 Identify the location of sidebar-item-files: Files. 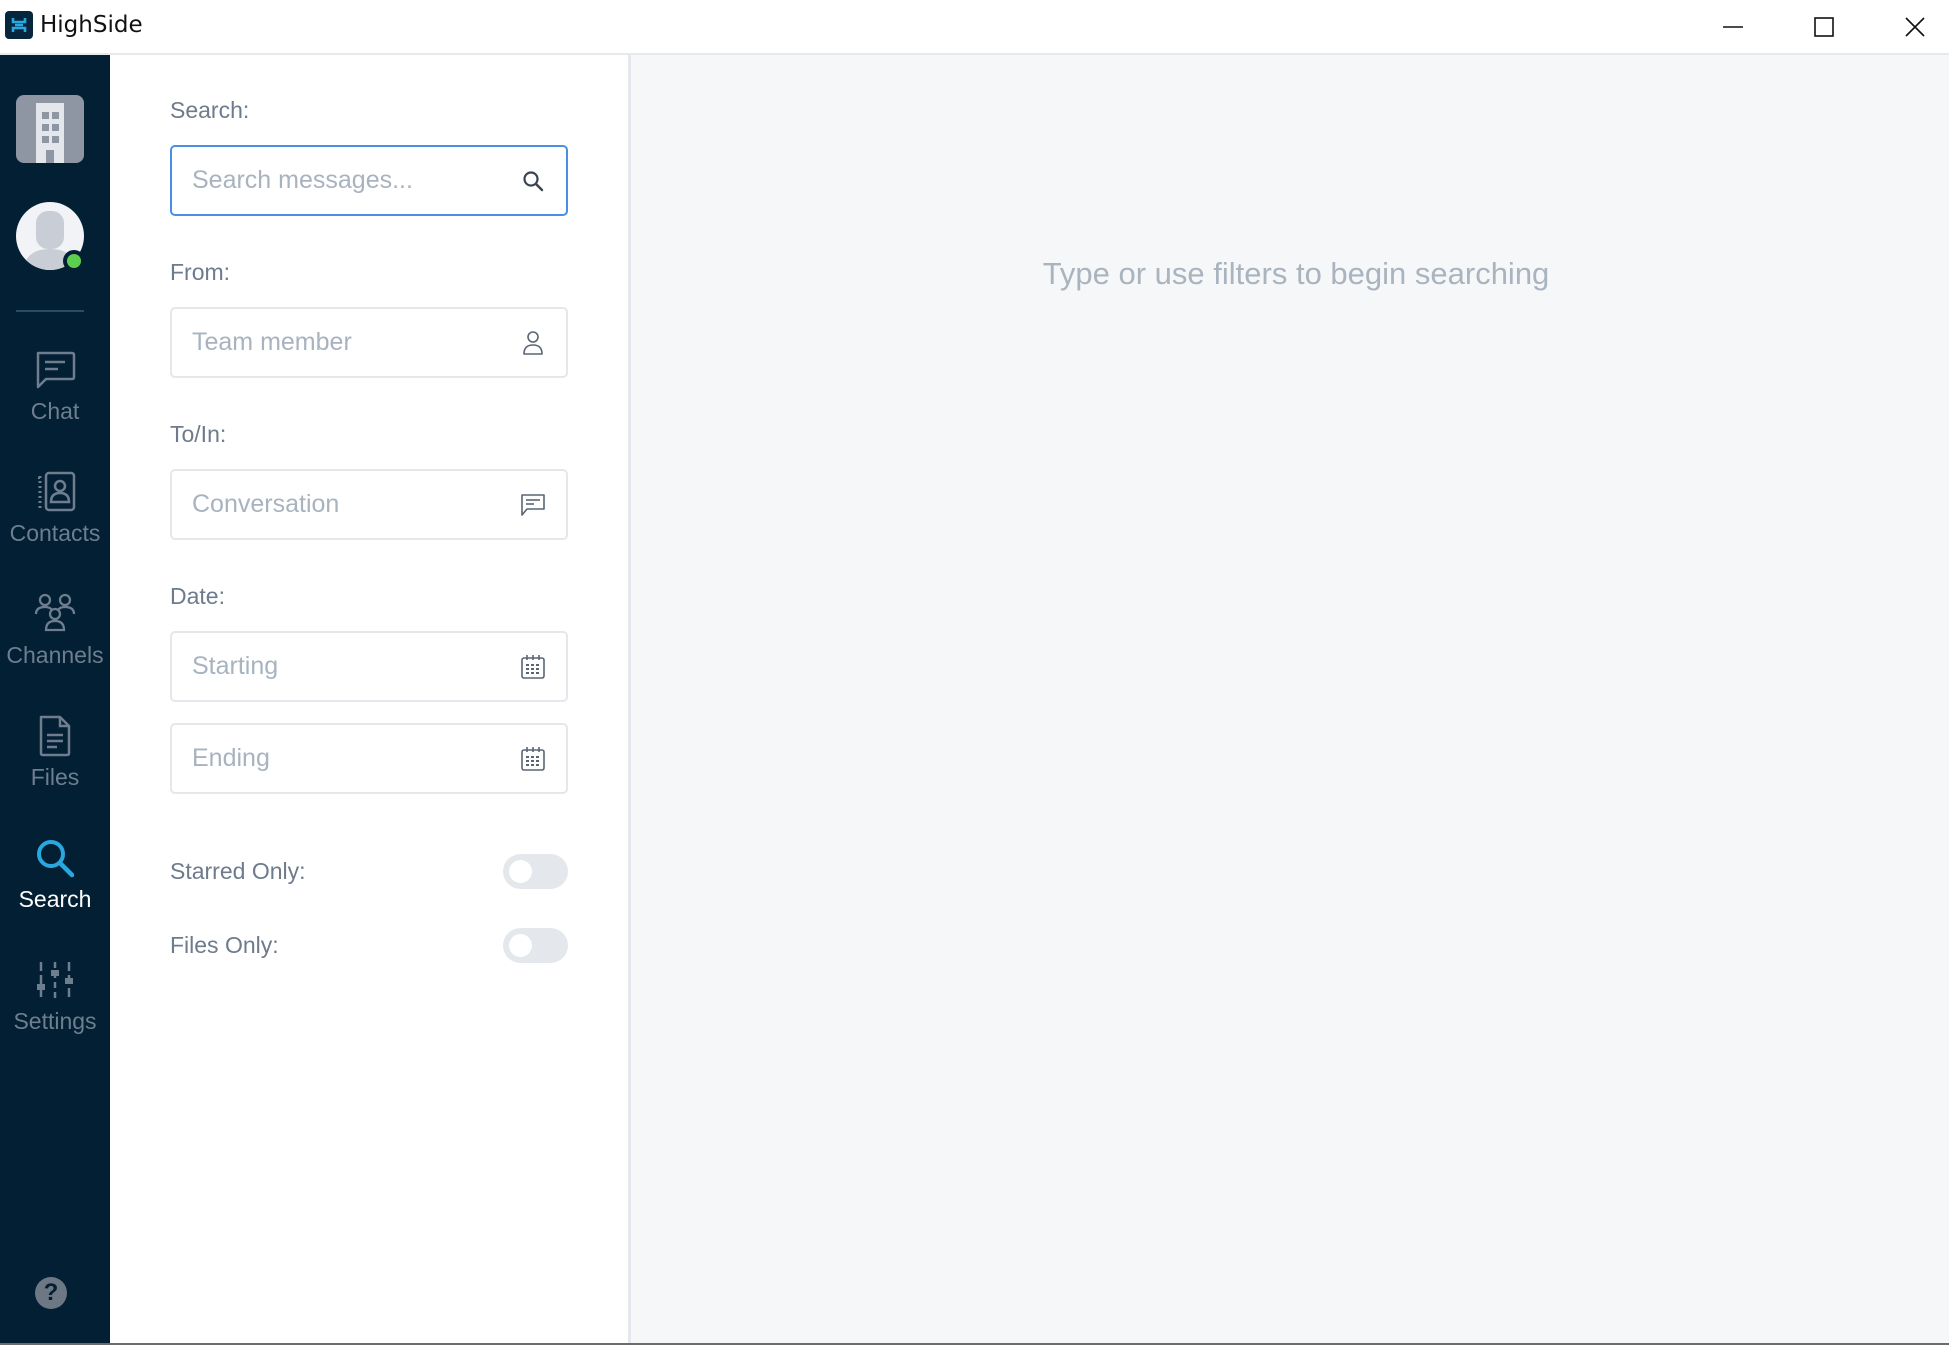
(55, 769).